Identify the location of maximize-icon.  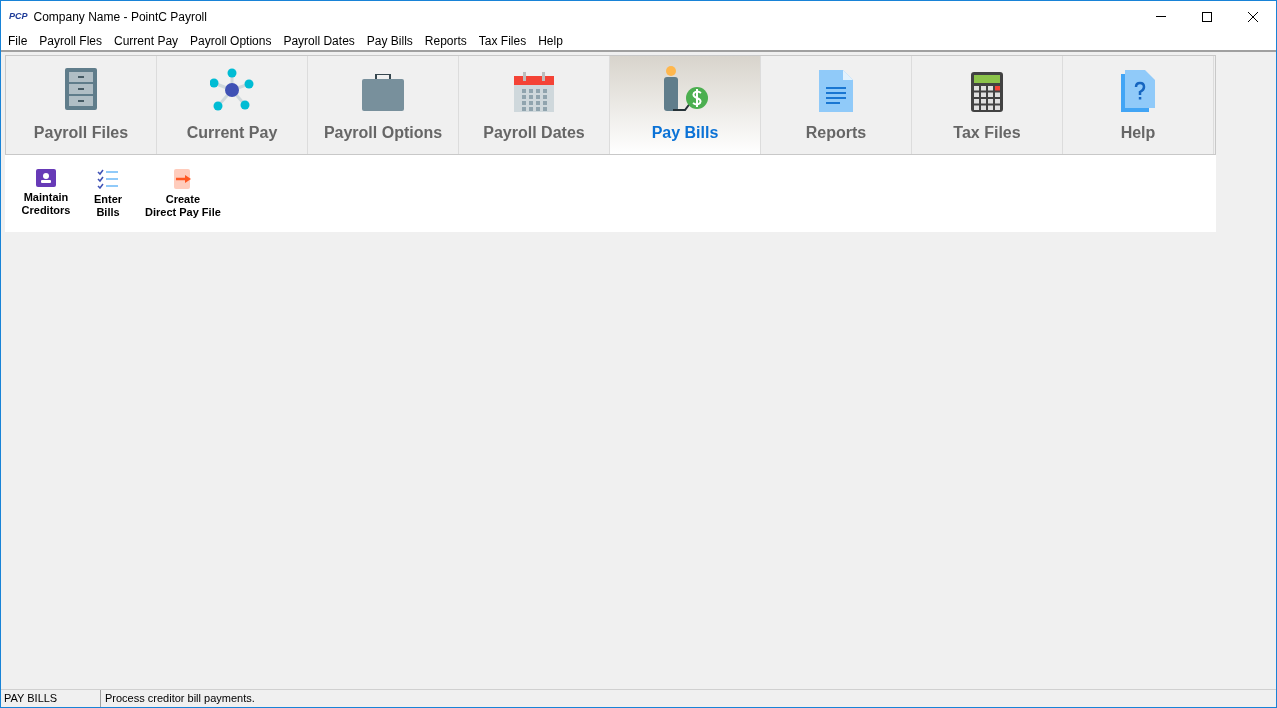
(1207, 16).